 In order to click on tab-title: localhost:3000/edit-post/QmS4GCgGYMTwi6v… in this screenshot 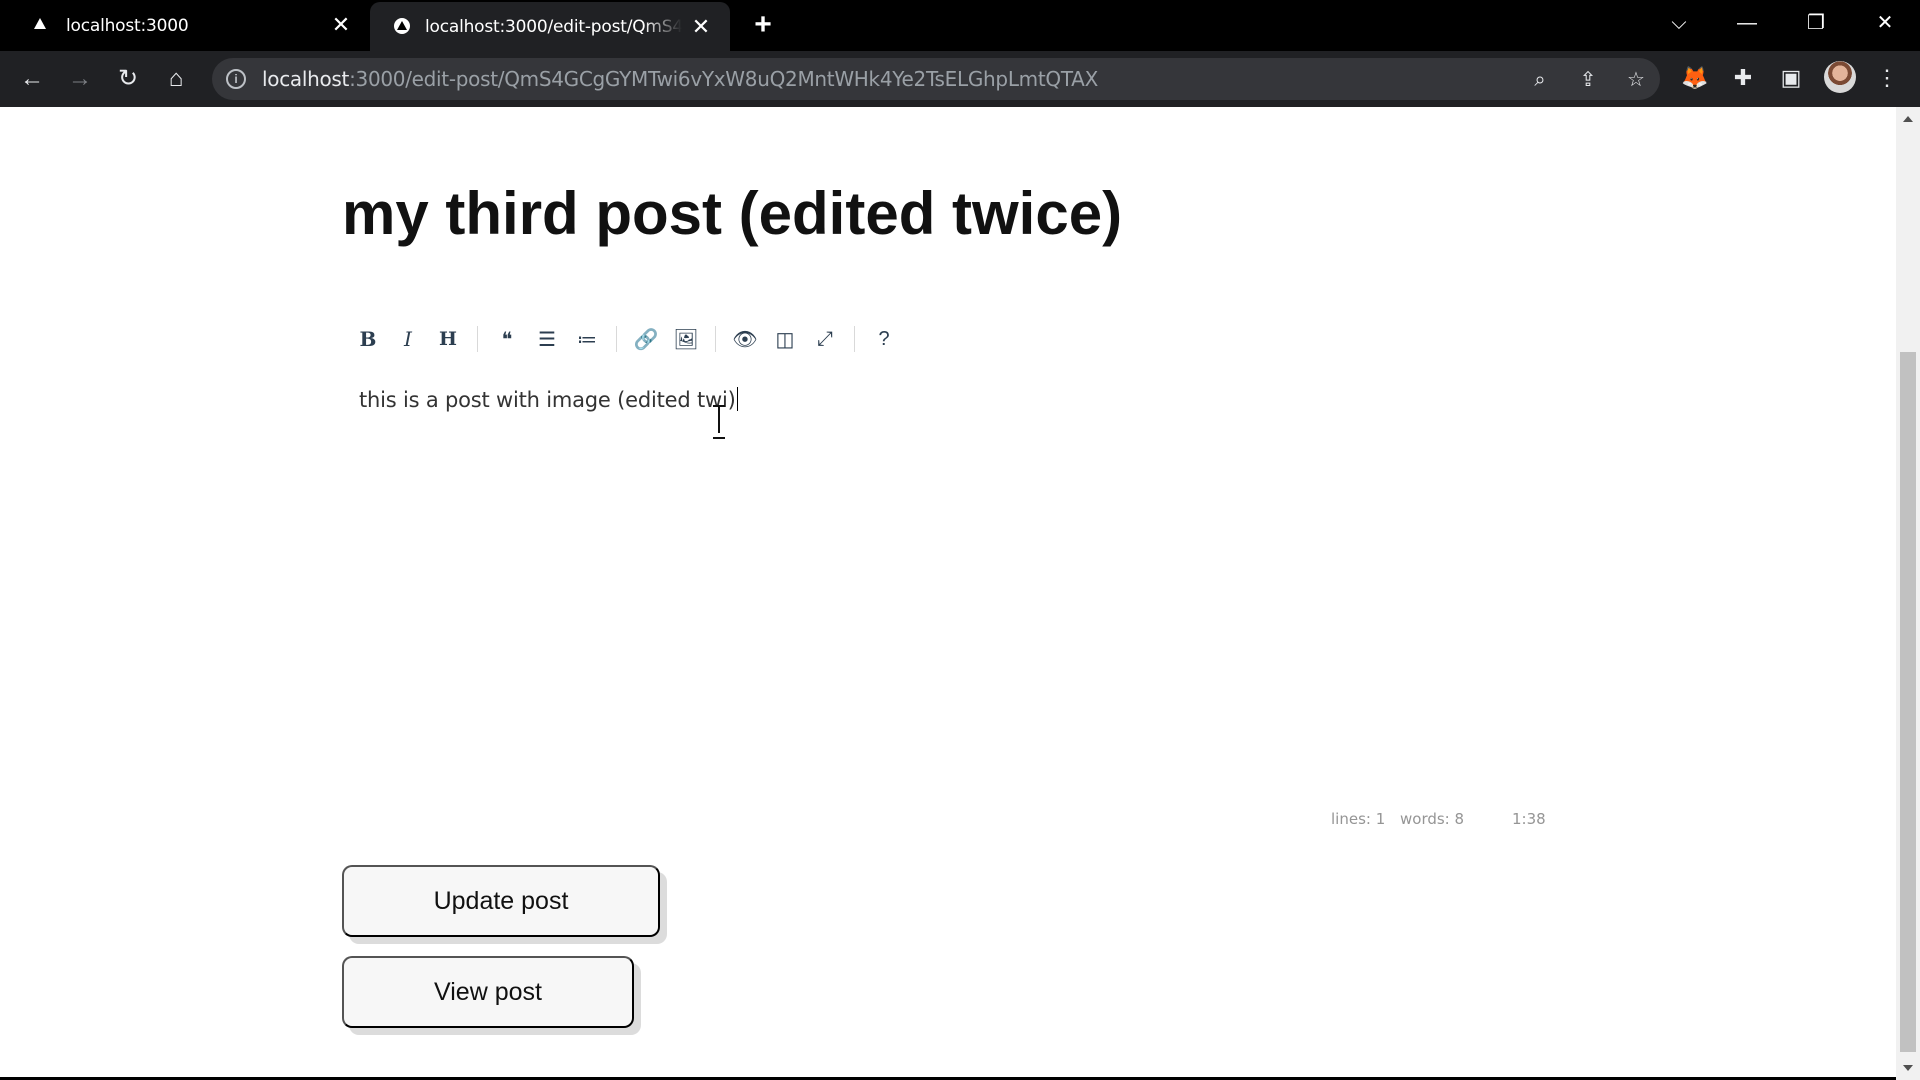, I will do `click(553, 26)`.